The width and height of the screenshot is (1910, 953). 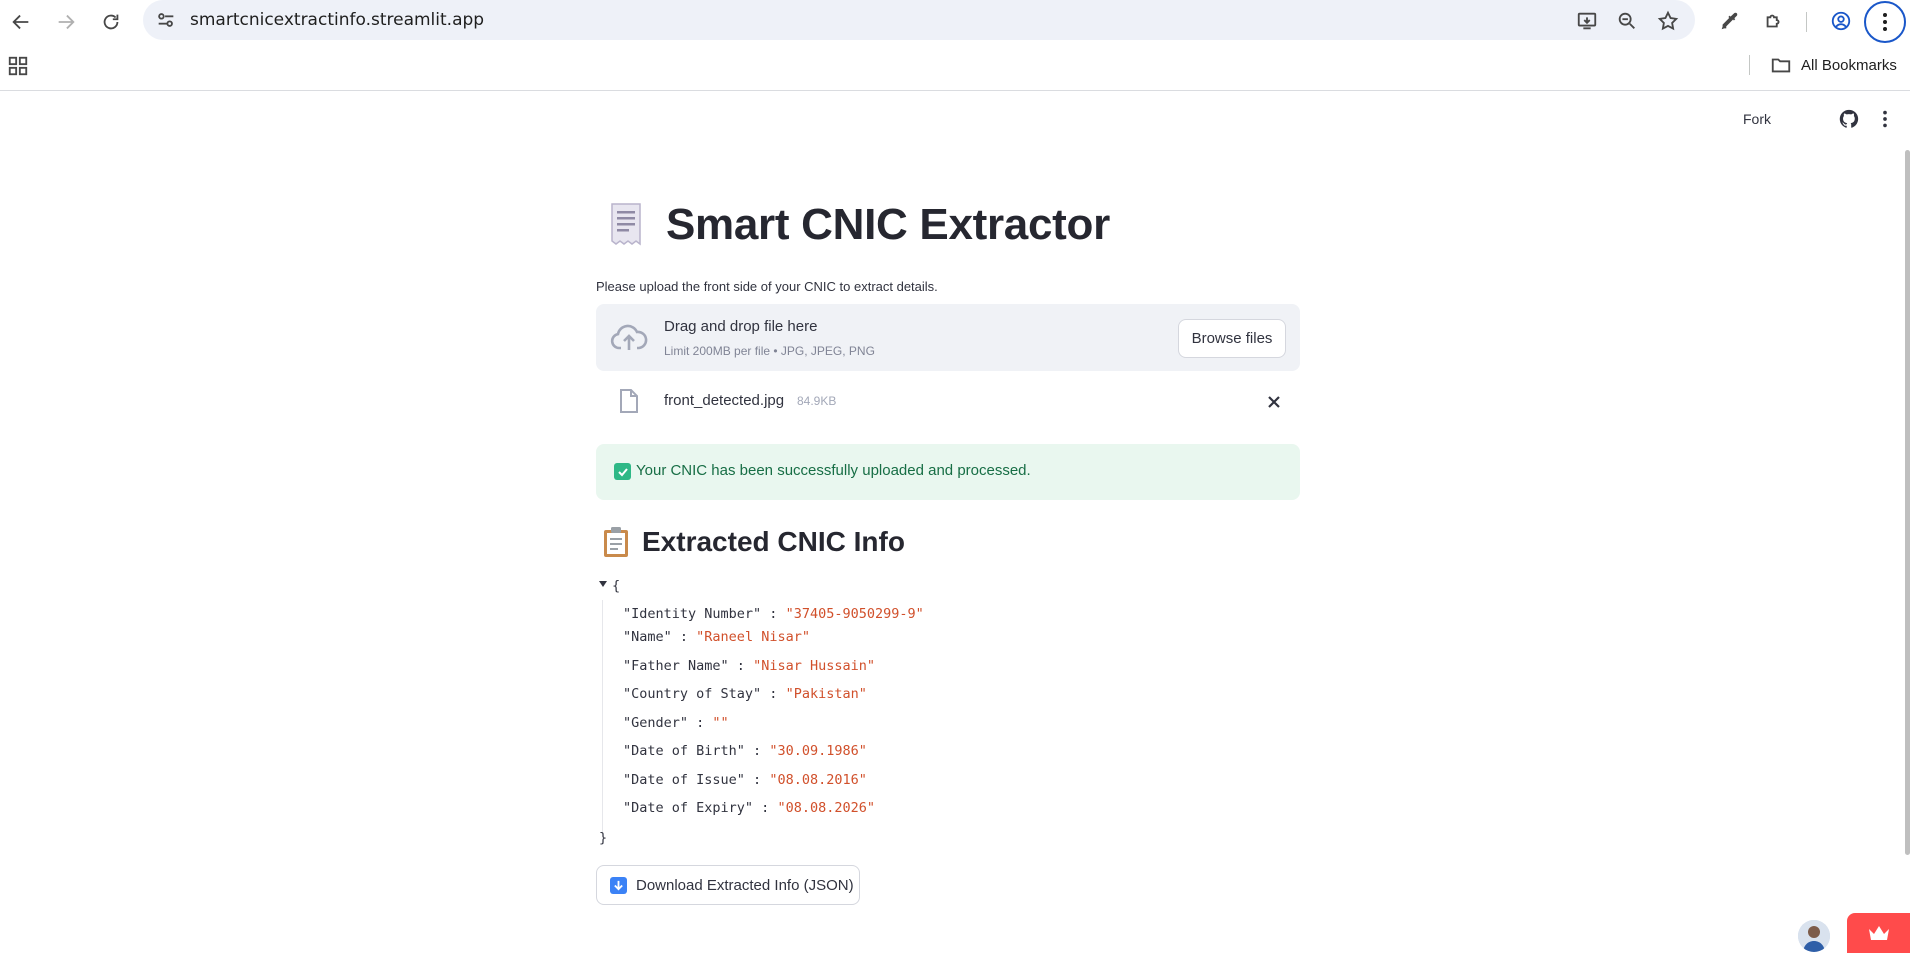 I want to click on dropzone-label: Drag and drop file here, so click(x=741, y=326).